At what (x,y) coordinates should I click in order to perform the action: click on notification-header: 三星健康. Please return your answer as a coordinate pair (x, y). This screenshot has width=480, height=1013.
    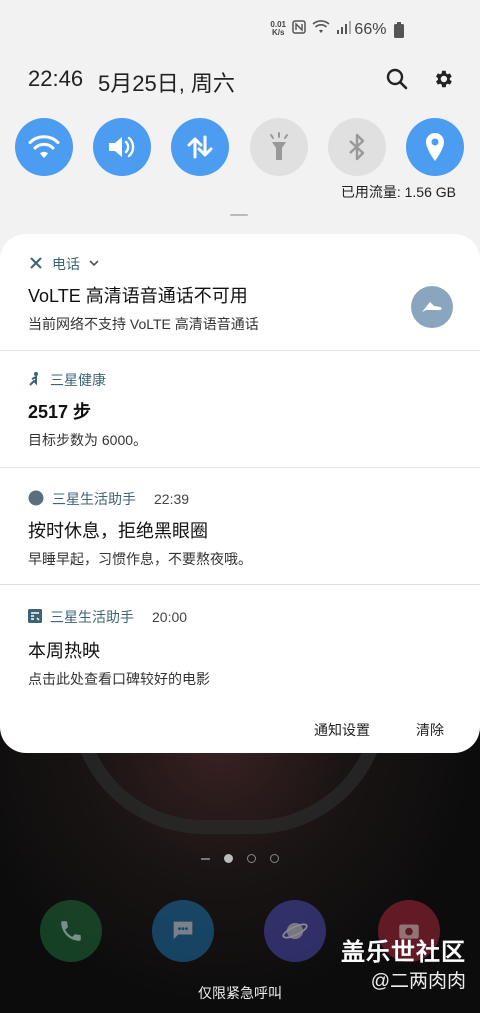
    Looking at the image, I should click on (67, 380).